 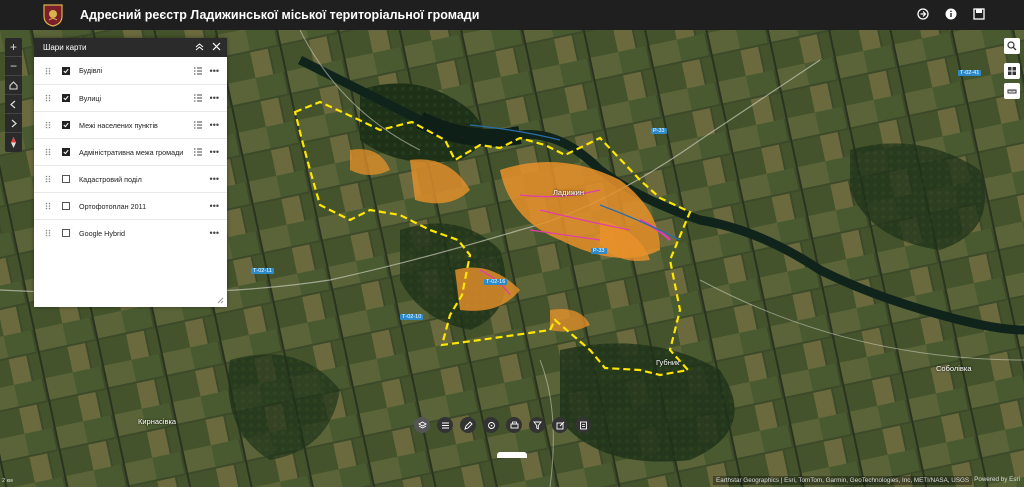 What do you see at coordinates (13, 47) in the screenshot?
I see `zoom-in-icon: +` at bounding box center [13, 47].